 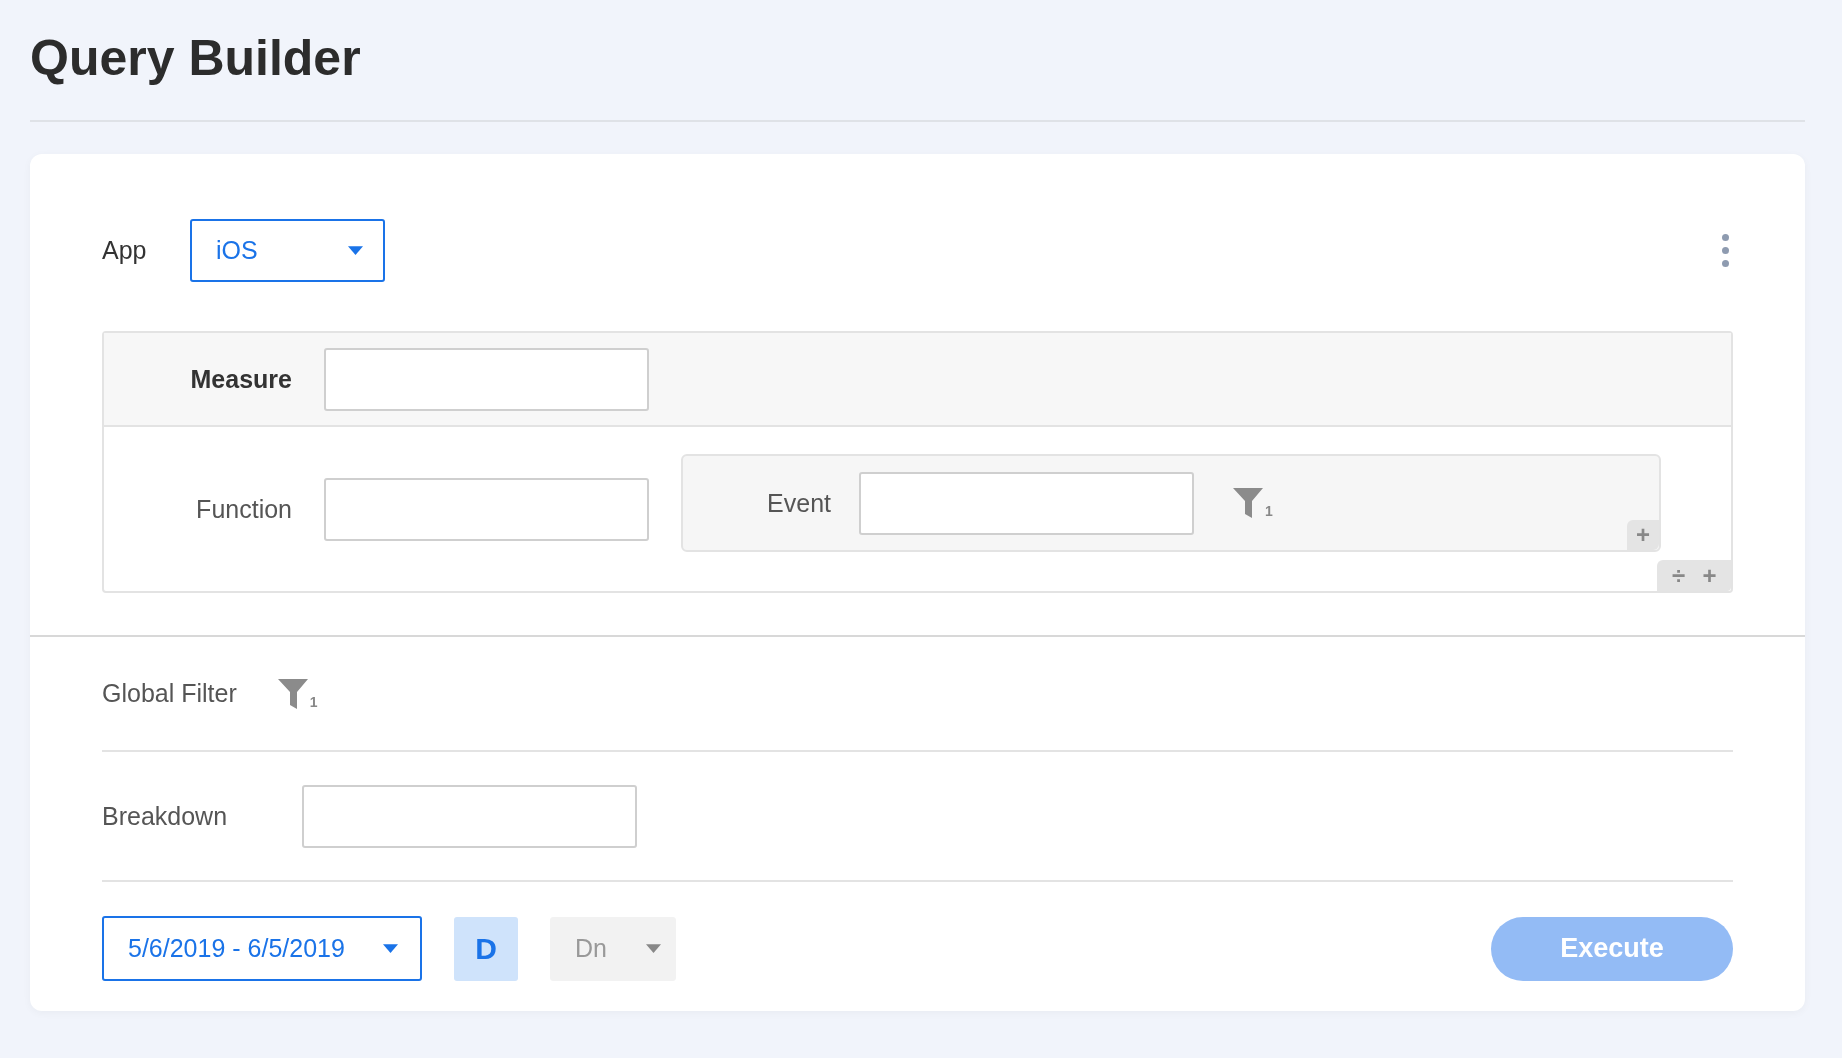 What do you see at coordinates (469, 816) in the screenshot?
I see `breakdown-input` at bounding box center [469, 816].